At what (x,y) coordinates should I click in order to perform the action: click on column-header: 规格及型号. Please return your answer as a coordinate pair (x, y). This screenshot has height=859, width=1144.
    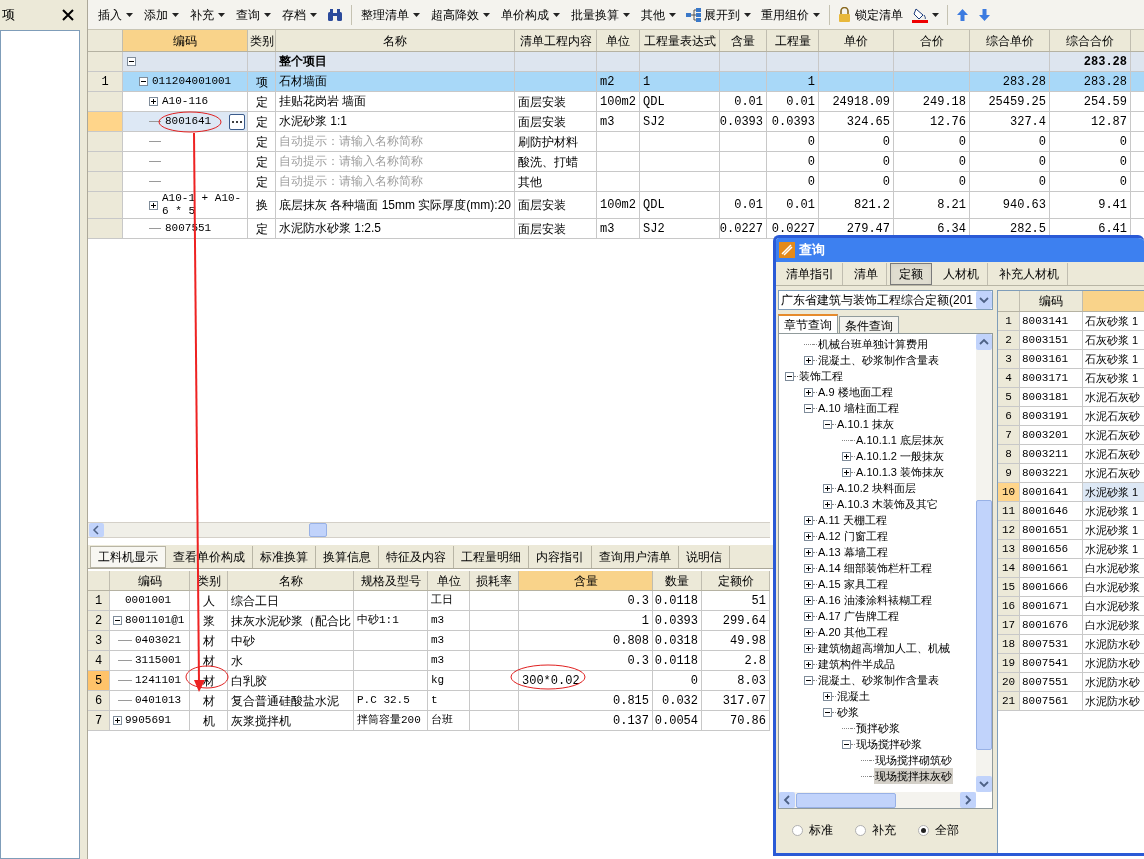
    Looking at the image, I should click on (391, 580).